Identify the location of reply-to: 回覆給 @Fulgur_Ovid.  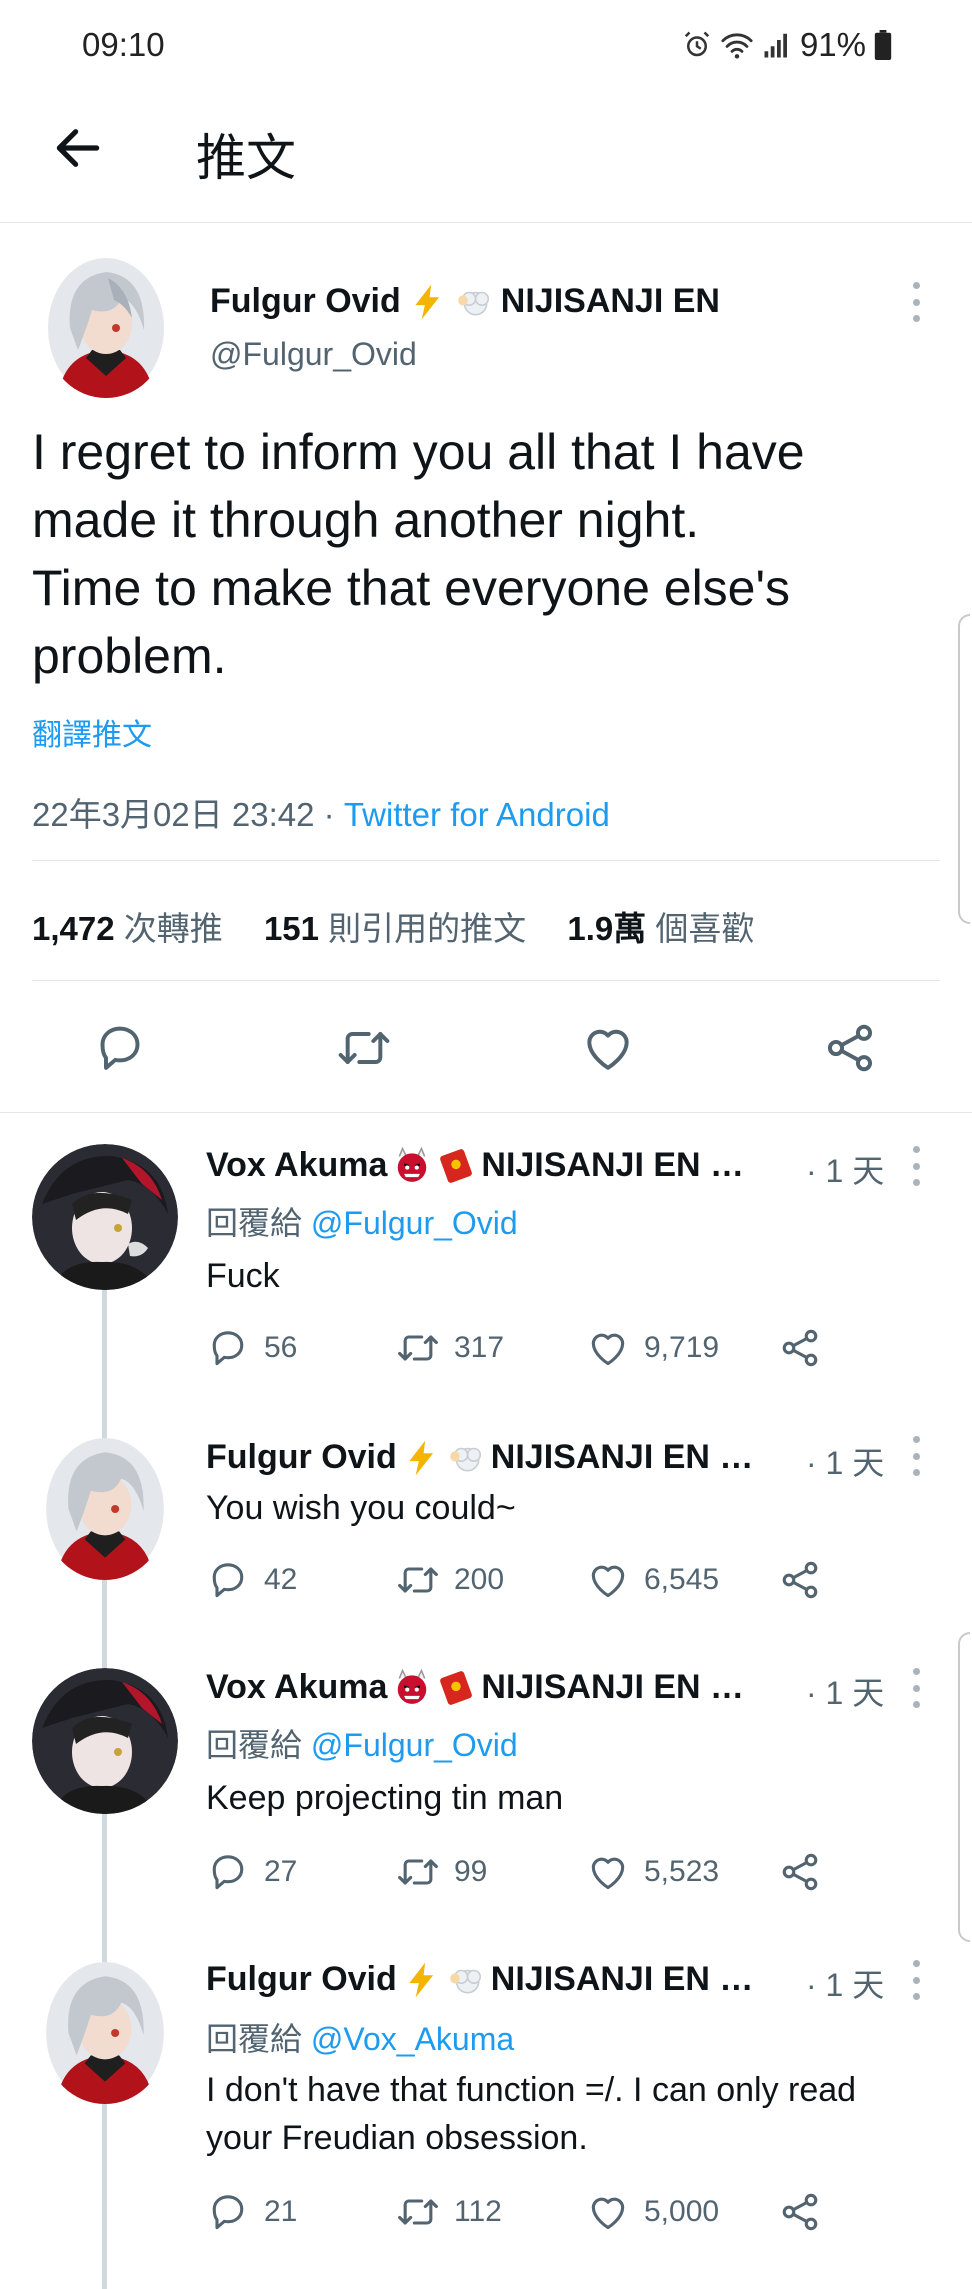
(362, 1745).